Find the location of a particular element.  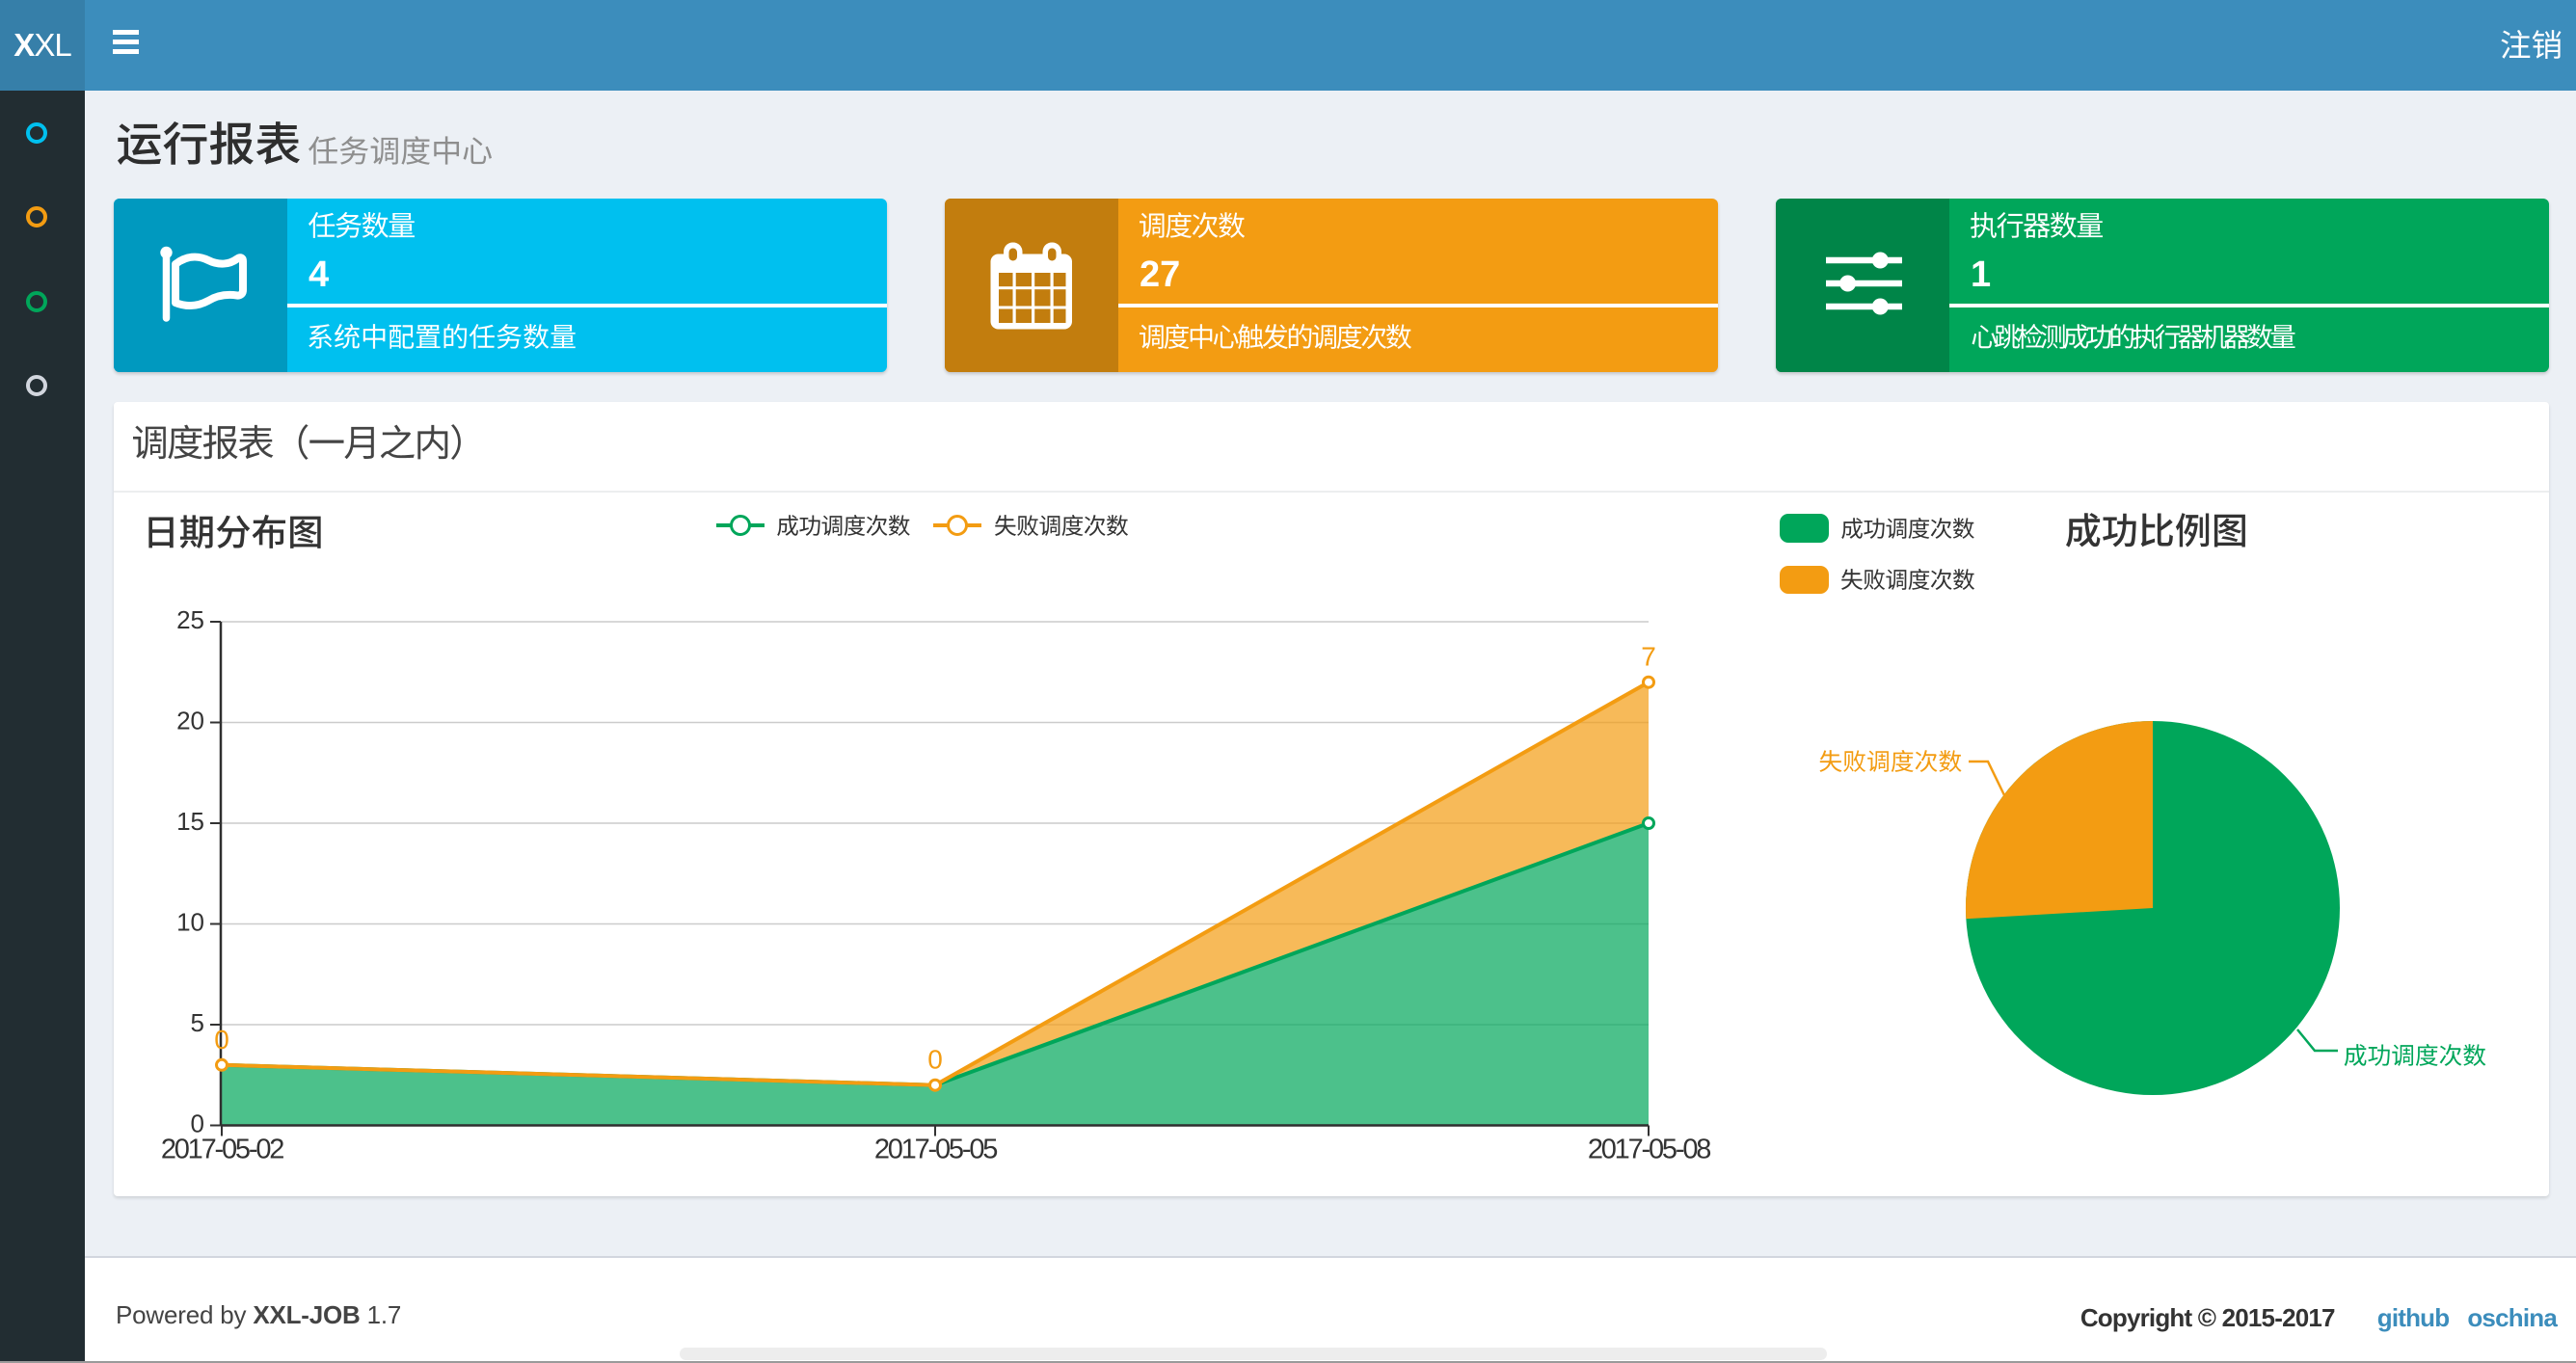

svg-text: 20 is located at coordinates (190, 721).